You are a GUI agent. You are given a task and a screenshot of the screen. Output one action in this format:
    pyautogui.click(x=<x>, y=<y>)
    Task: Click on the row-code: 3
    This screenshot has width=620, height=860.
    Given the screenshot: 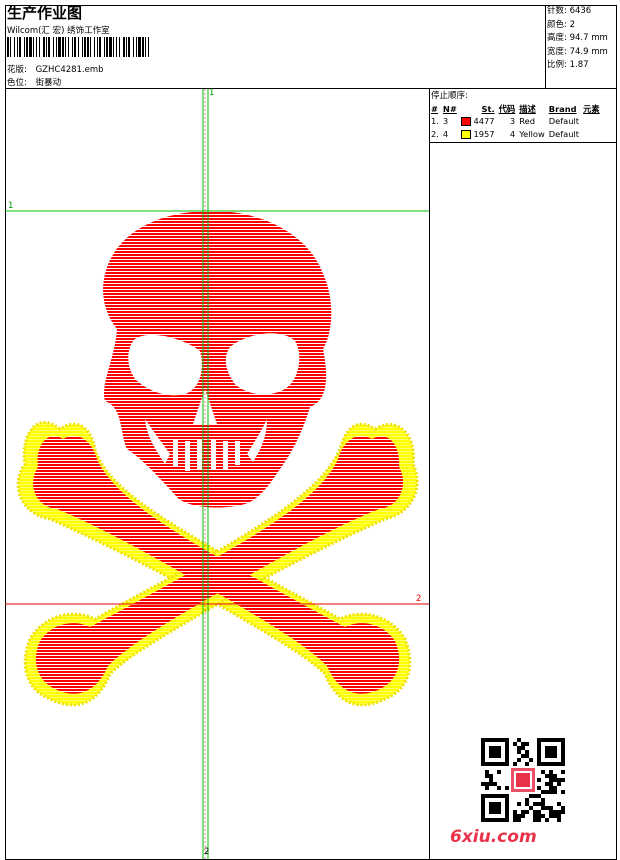 What is the action you would take?
    pyautogui.click(x=512, y=121)
    